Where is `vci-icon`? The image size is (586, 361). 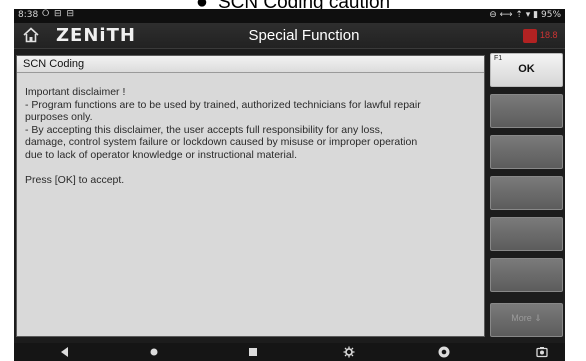 vci-icon is located at coordinates (530, 36).